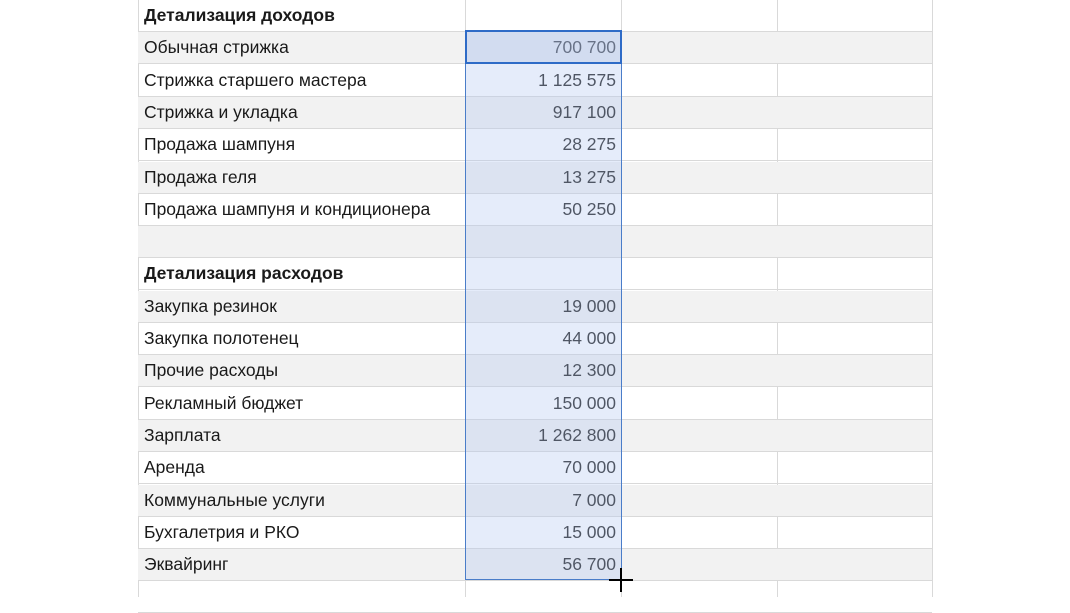 This screenshot has width=1070, height=613. What do you see at coordinates (304, 564) in the screenshot?
I see `label-cell: Эквайринг` at bounding box center [304, 564].